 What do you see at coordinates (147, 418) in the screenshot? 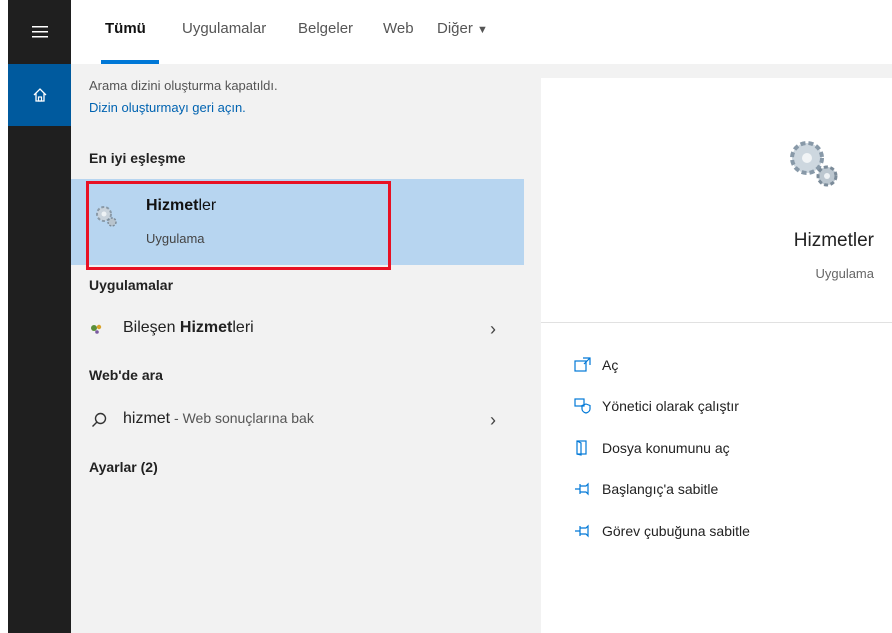
I see `web-search-query: hizmet` at bounding box center [147, 418].